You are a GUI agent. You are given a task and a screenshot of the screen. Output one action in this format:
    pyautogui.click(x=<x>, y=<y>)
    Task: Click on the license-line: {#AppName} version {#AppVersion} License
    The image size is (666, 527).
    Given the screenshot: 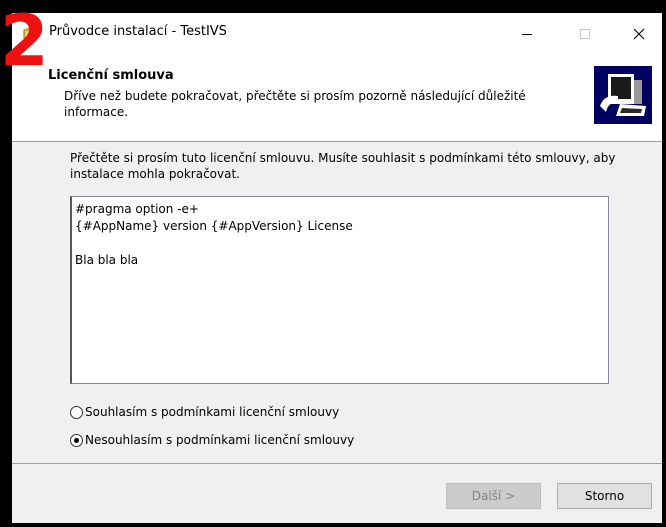 What is the action you would take?
    pyautogui.click(x=214, y=226)
    